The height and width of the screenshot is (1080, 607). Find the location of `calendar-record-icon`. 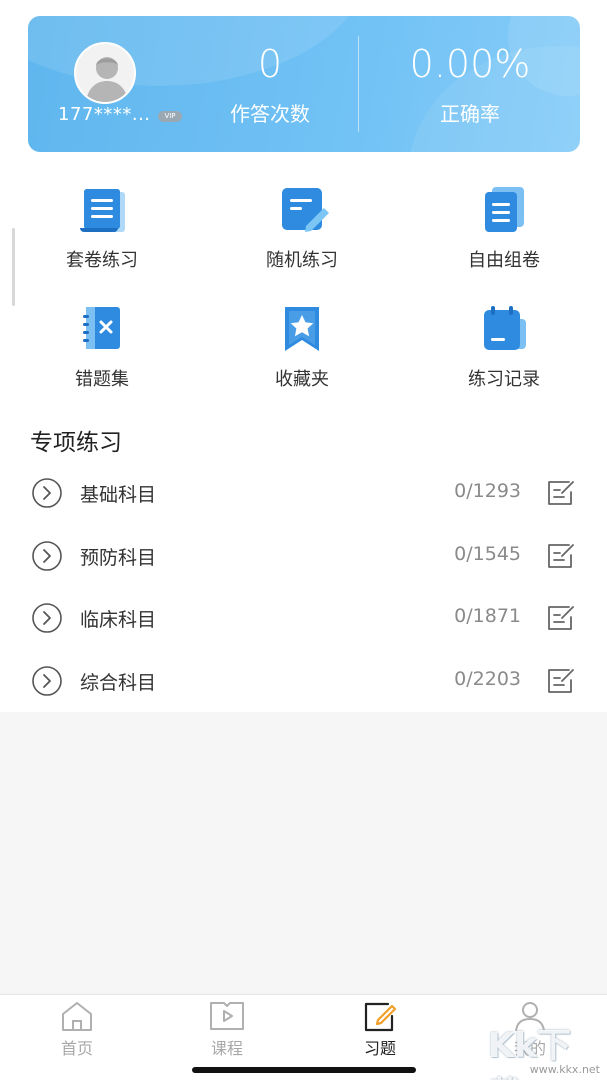

calendar-record-icon is located at coordinates (505, 328).